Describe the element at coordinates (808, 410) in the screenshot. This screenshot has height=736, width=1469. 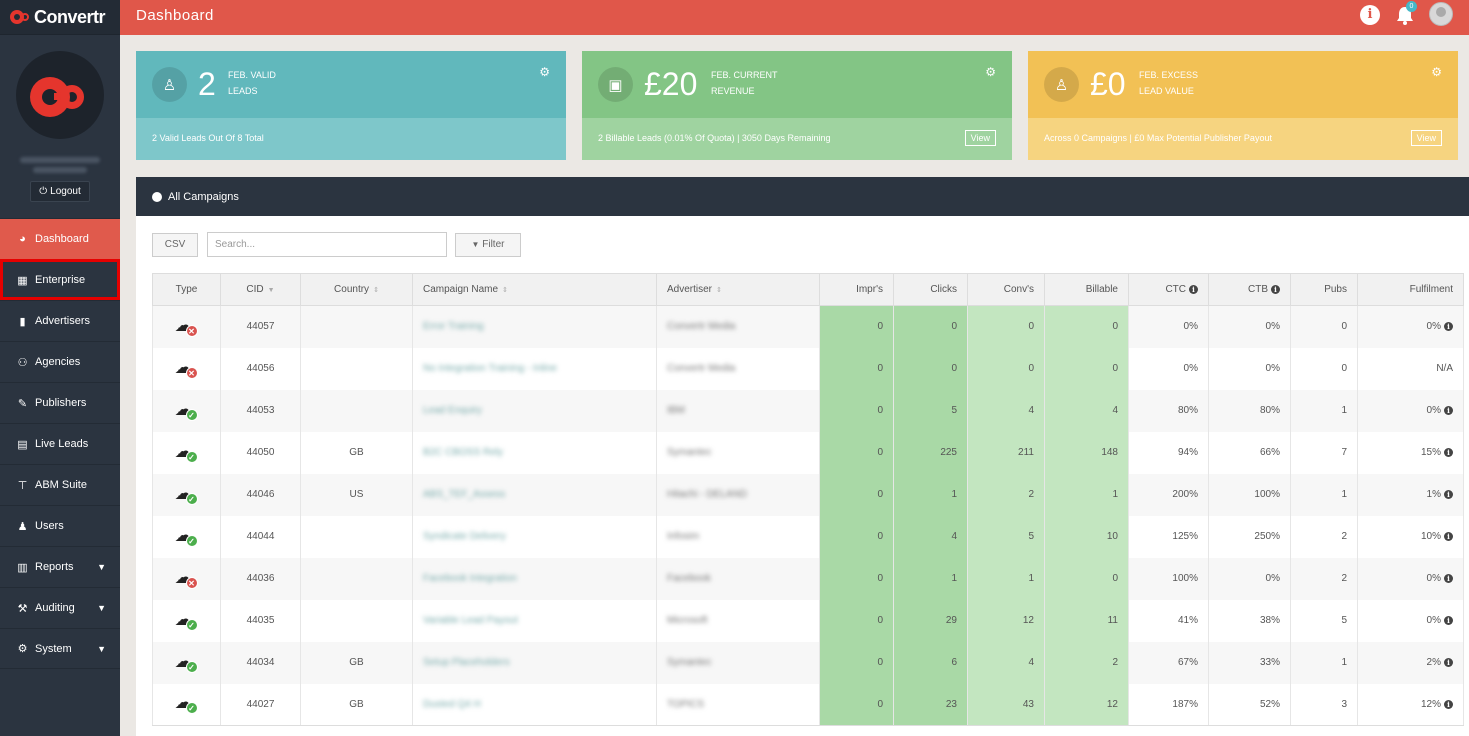
I see `table-row: ☁ ✓ 44053 Lead Enquiry IBM 0 5 4 4 80% 80% 1 0% i` at that location.